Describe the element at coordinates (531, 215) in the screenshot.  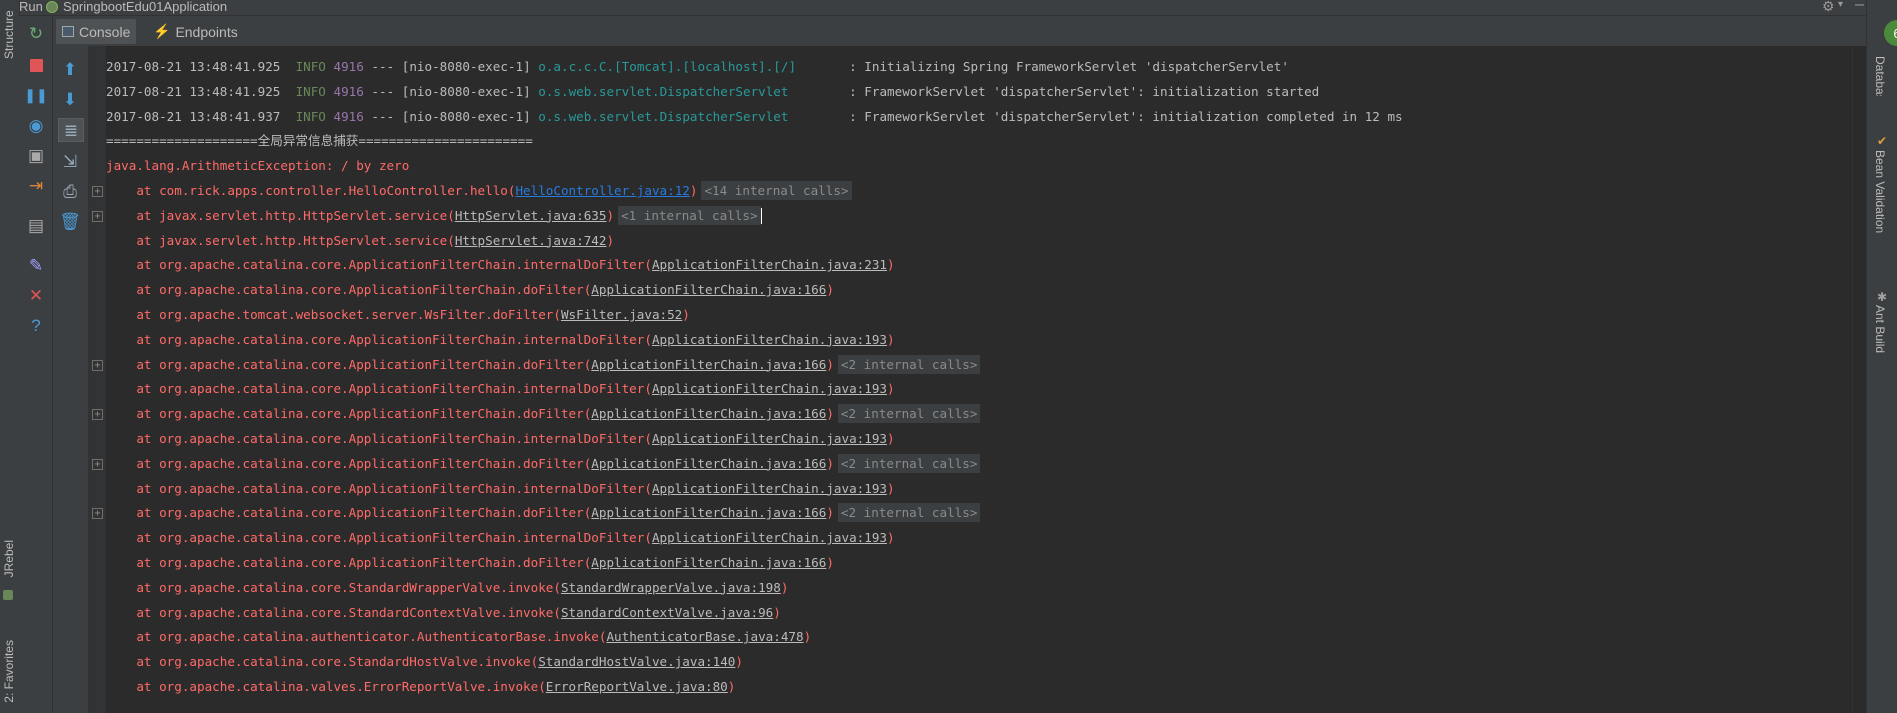
I see `source-link: HttpServlet.java:635` at that location.